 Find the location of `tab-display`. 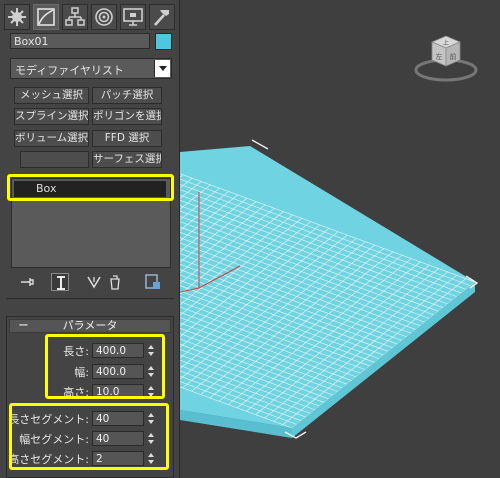

tab-display is located at coordinates (133, 17).